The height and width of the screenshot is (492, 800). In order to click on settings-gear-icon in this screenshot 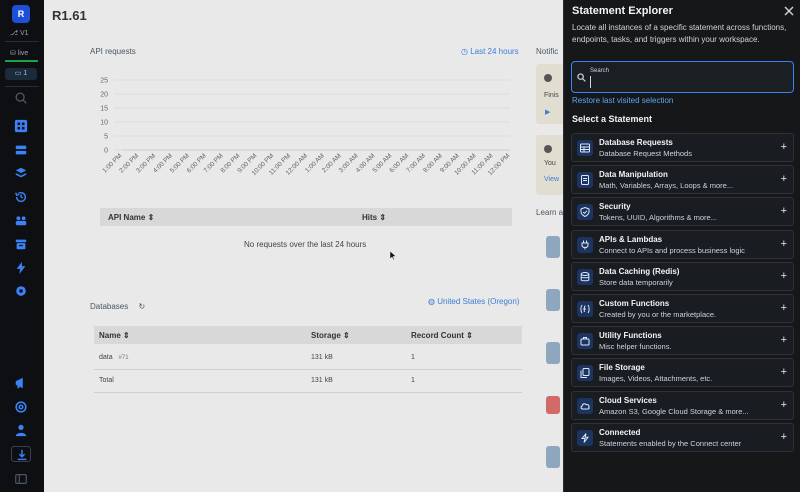, I will do `click(21, 291)`.